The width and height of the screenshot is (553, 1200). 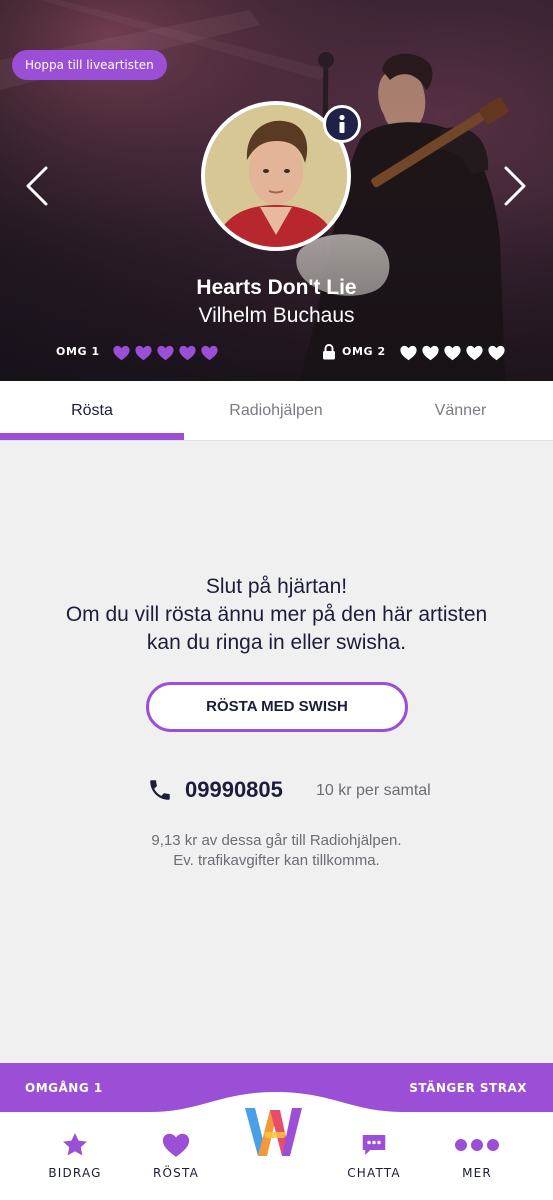 I want to click on next-artist-button, so click(x=515, y=186).